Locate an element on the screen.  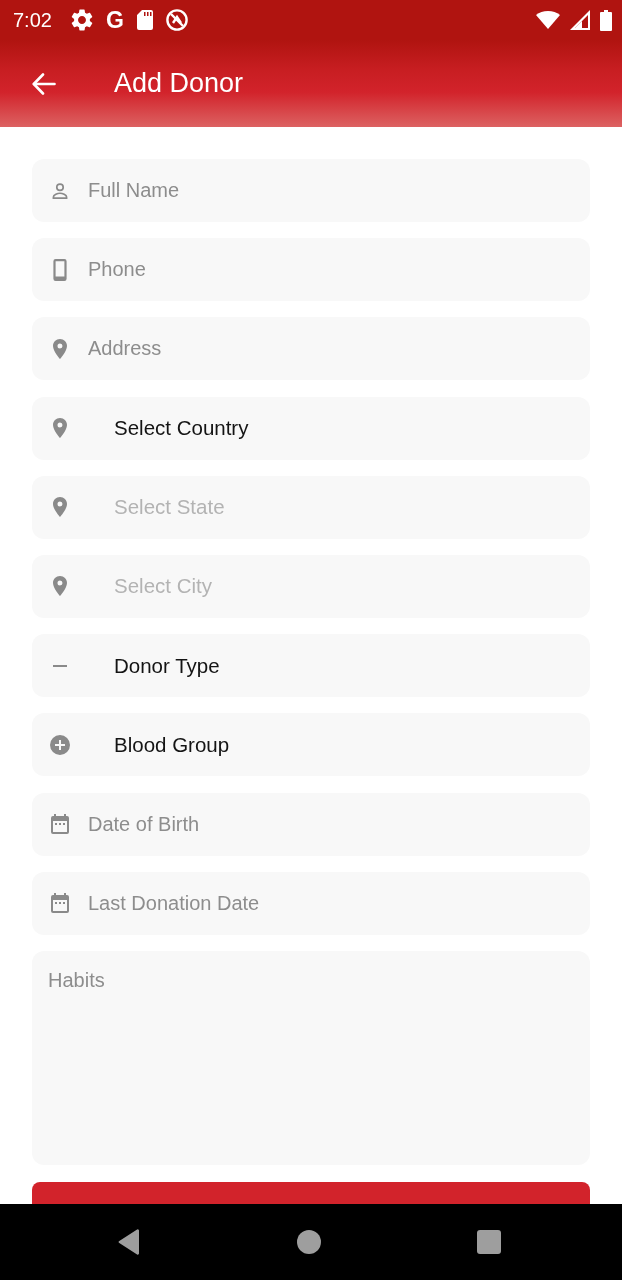
wifi-icon is located at coordinates (548, 20).